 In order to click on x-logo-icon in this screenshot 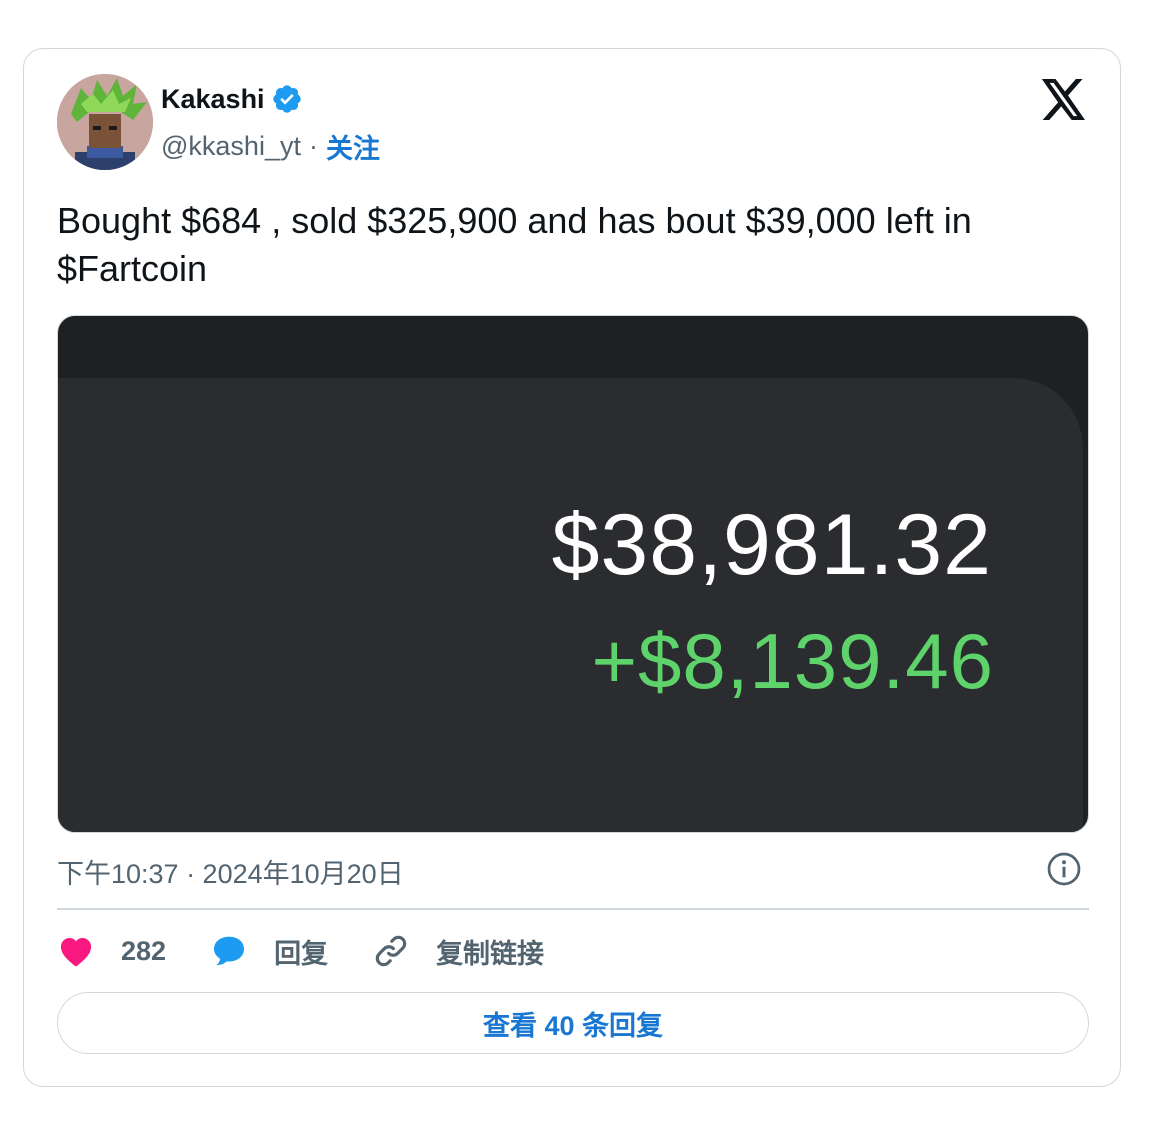, I will do `click(1064, 100)`.